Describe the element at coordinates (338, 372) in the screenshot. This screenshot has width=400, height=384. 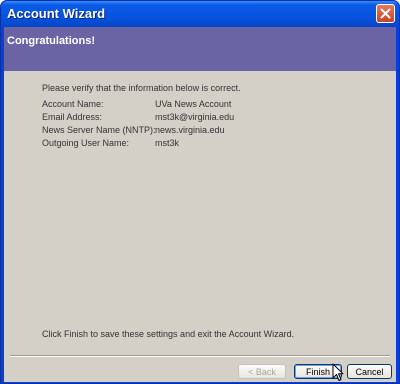
I see `mouse-cursor-icon` at that location.